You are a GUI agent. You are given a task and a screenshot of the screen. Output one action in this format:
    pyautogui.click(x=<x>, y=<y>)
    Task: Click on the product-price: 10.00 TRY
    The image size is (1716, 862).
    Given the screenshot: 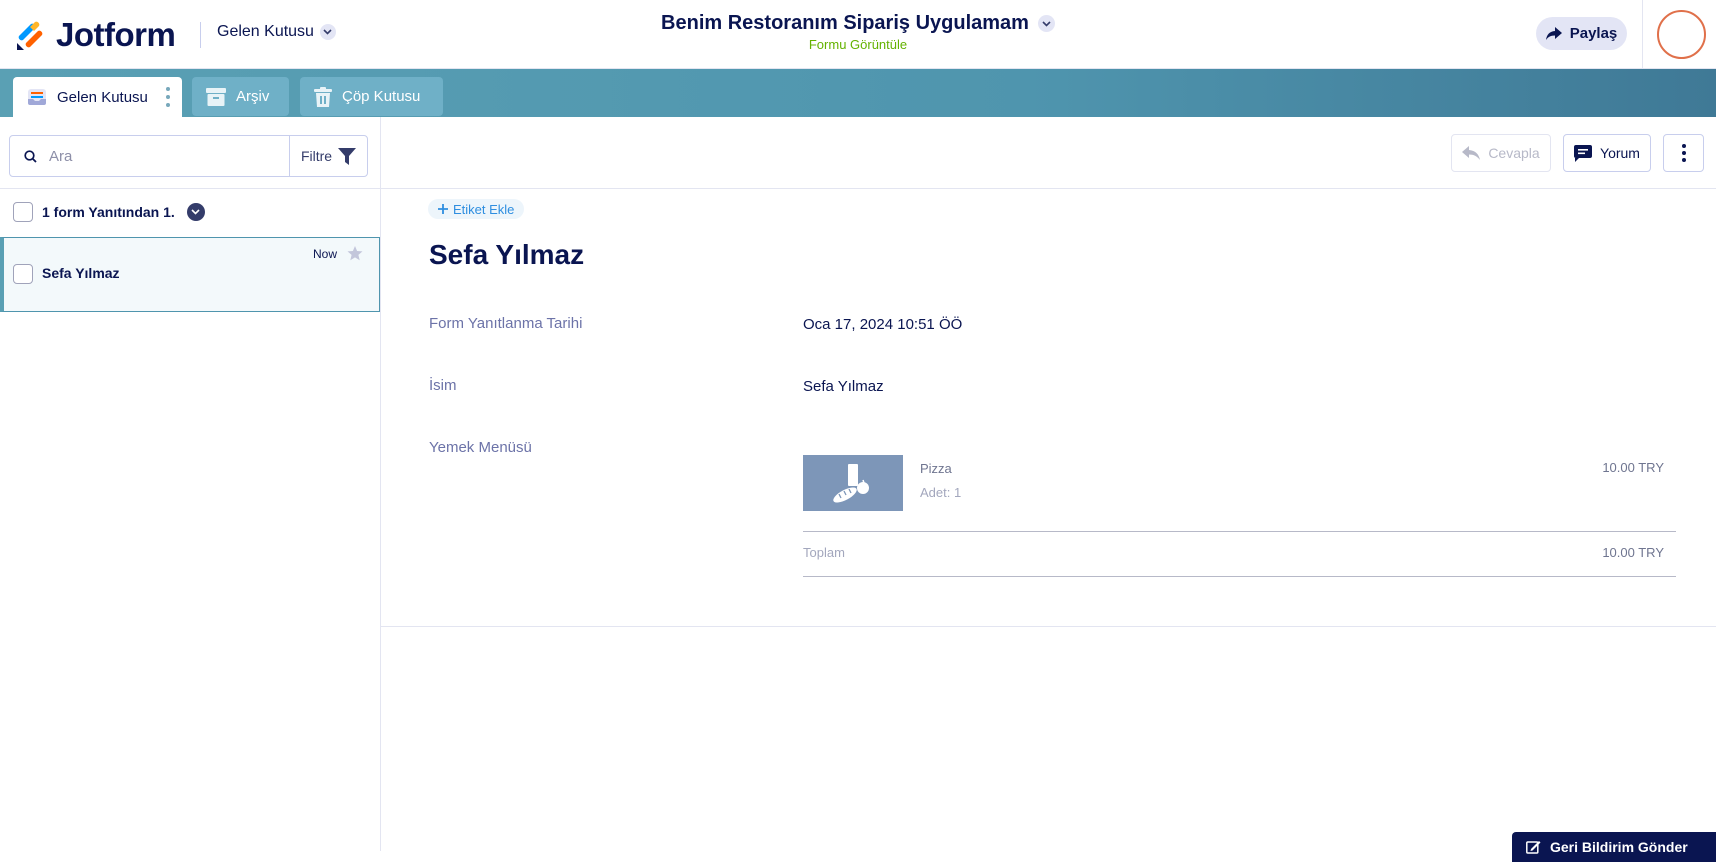 What is the action you would take?
    pyautogui.click(x=1633, y=467)
    